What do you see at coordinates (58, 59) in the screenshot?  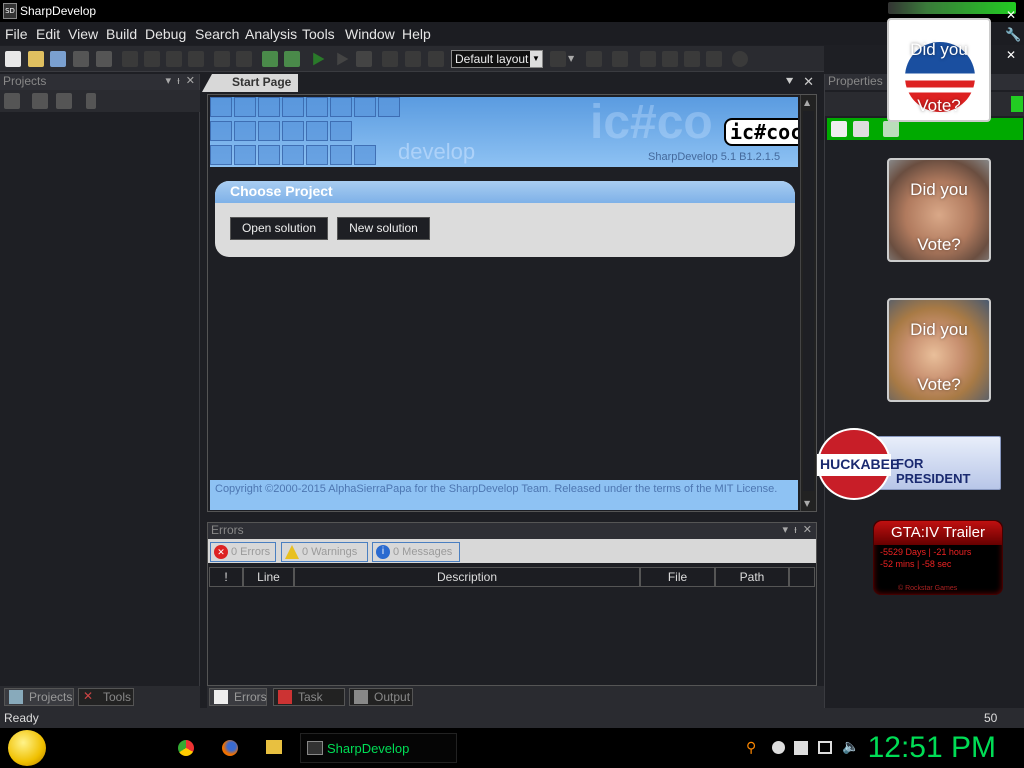 I see `open-project-icon` at bounding box center [58, 59].